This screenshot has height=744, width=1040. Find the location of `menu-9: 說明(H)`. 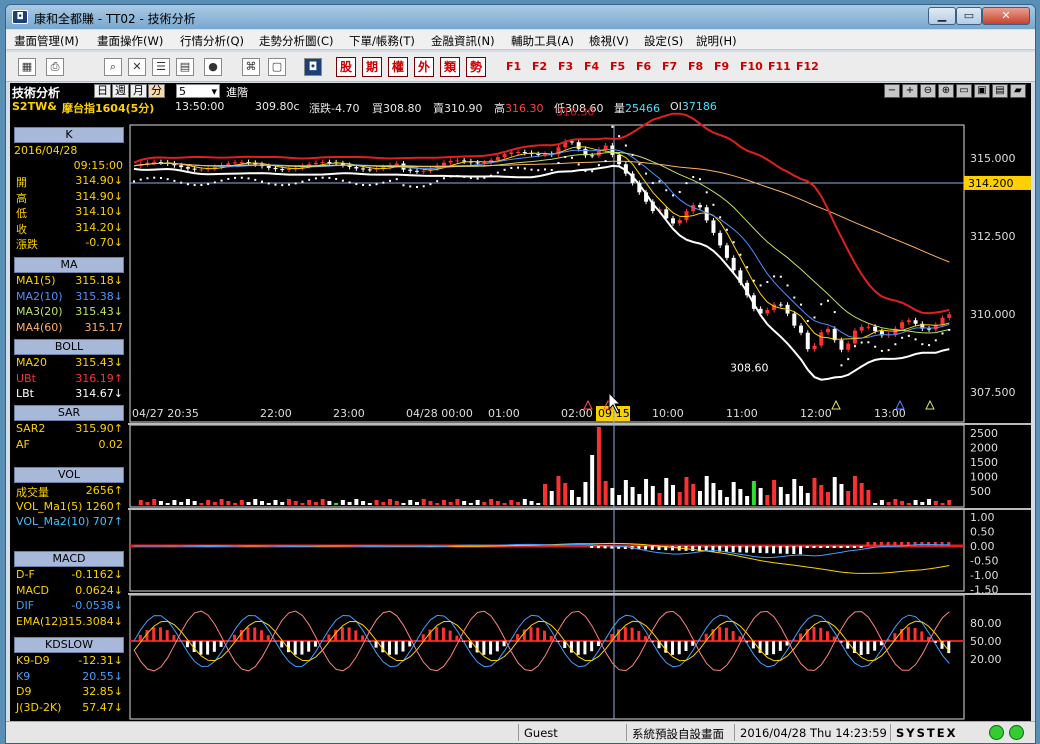

menu-9: 說明(H) is located at coordinates (716, 41).